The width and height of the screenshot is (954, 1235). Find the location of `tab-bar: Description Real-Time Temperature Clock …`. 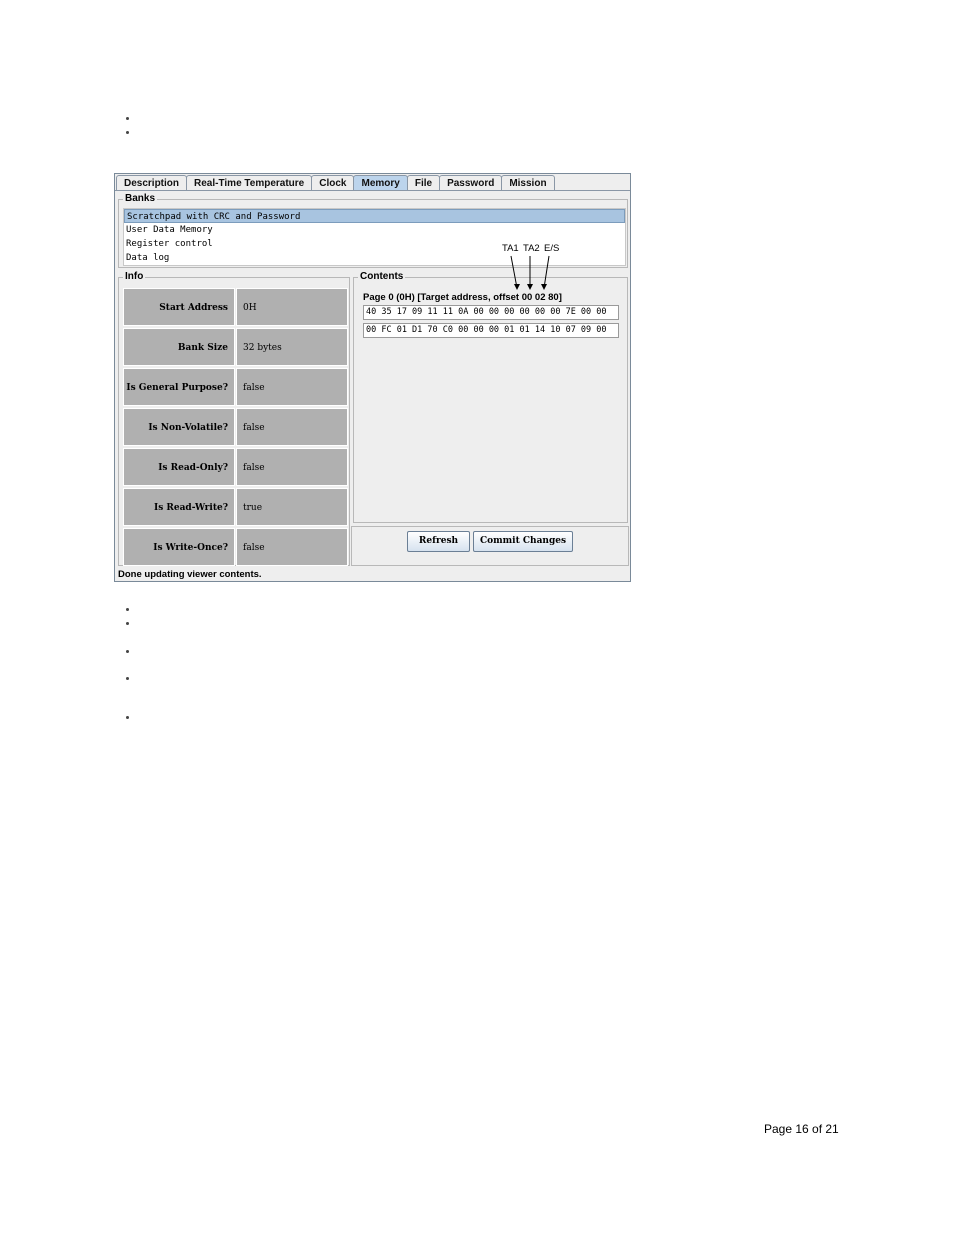

tab-bar: Description Real-Time Temperature Clock … is located at coordinates (335, 183).